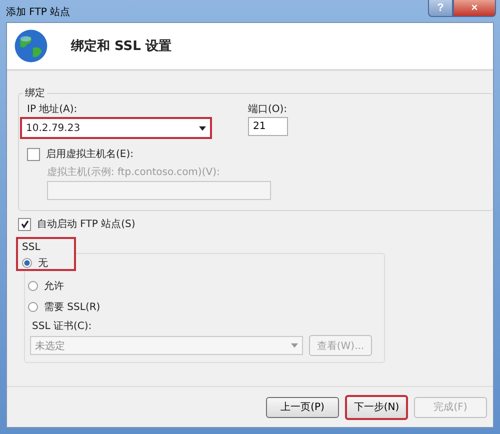 The width and height of the screenshot is (500, 434). I want to click on port-field: 21, so click(268, 126).